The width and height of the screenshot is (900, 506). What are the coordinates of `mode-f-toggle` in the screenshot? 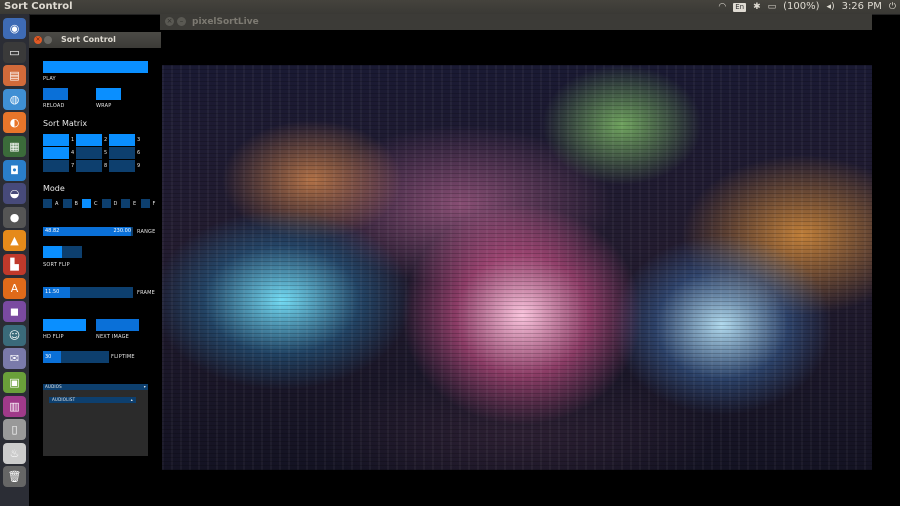 It's located at (145, 203).